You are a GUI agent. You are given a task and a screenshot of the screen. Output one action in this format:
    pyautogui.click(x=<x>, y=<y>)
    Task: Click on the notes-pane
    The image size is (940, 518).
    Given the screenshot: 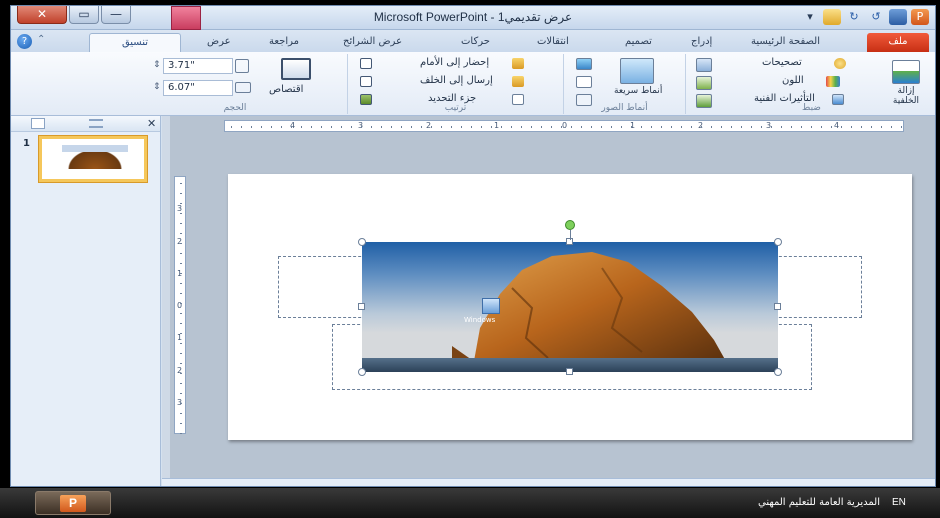 What is the action you would take?
    pyautogui.click(x=548, y=482)
    